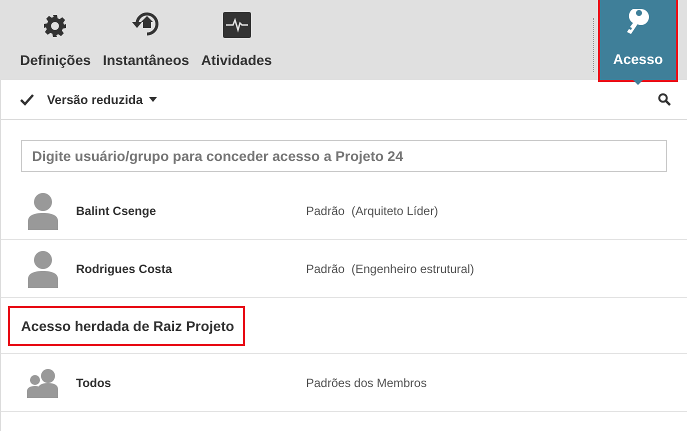  Describe the element at coordinates (664, 99) in the screenshot. I see `search-icon` at that location.